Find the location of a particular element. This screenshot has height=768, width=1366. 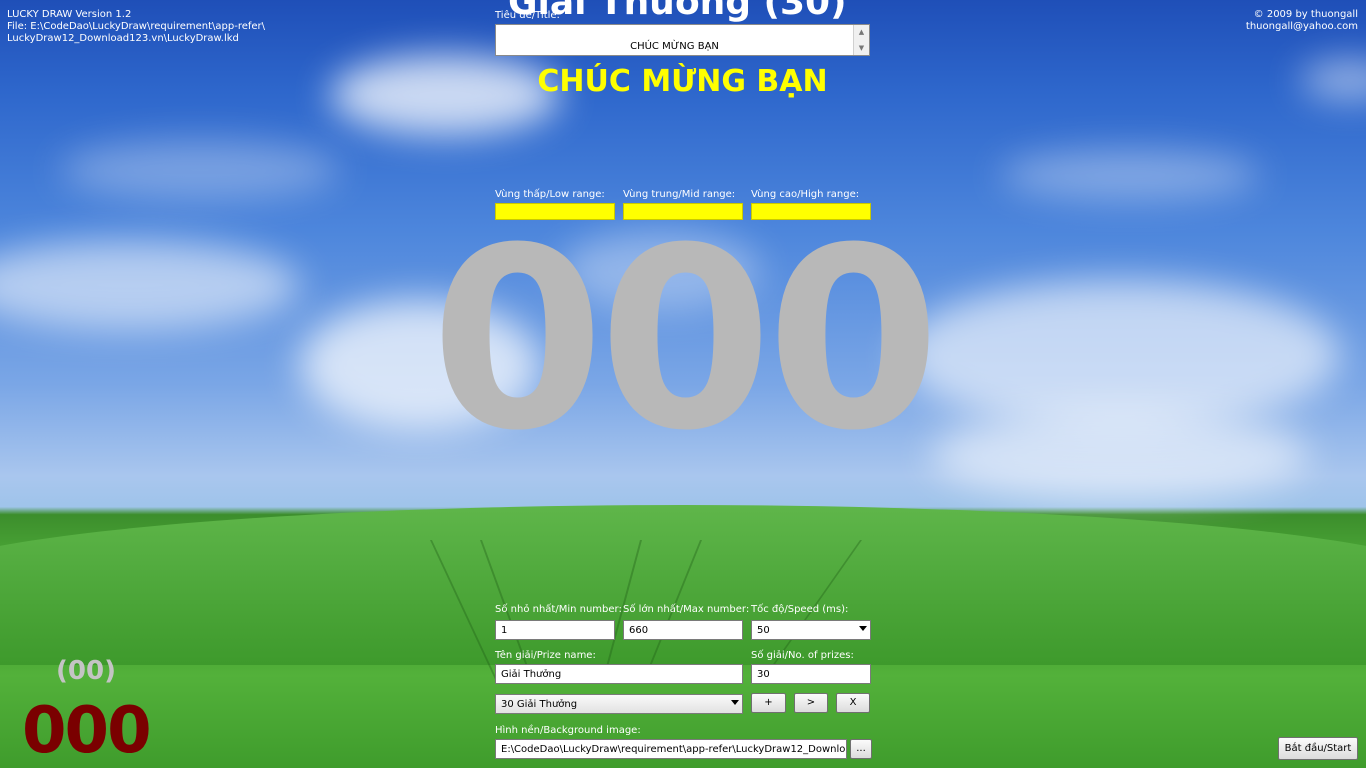

min-number-input: 1 is located at coordinates (555, 630).